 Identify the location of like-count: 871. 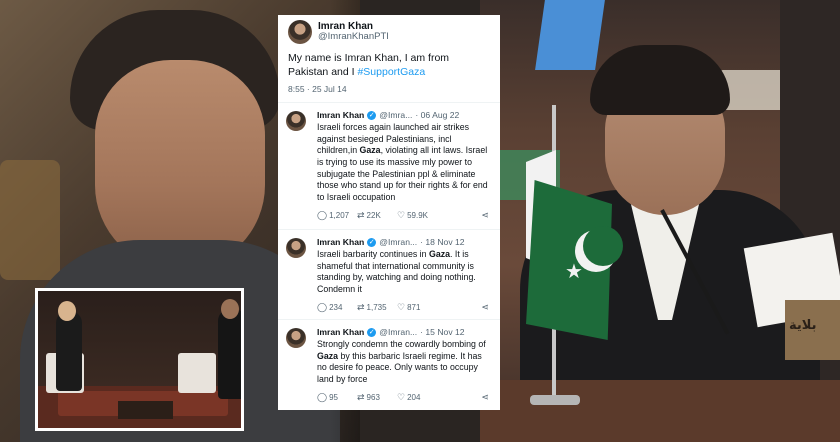
(414, 308).